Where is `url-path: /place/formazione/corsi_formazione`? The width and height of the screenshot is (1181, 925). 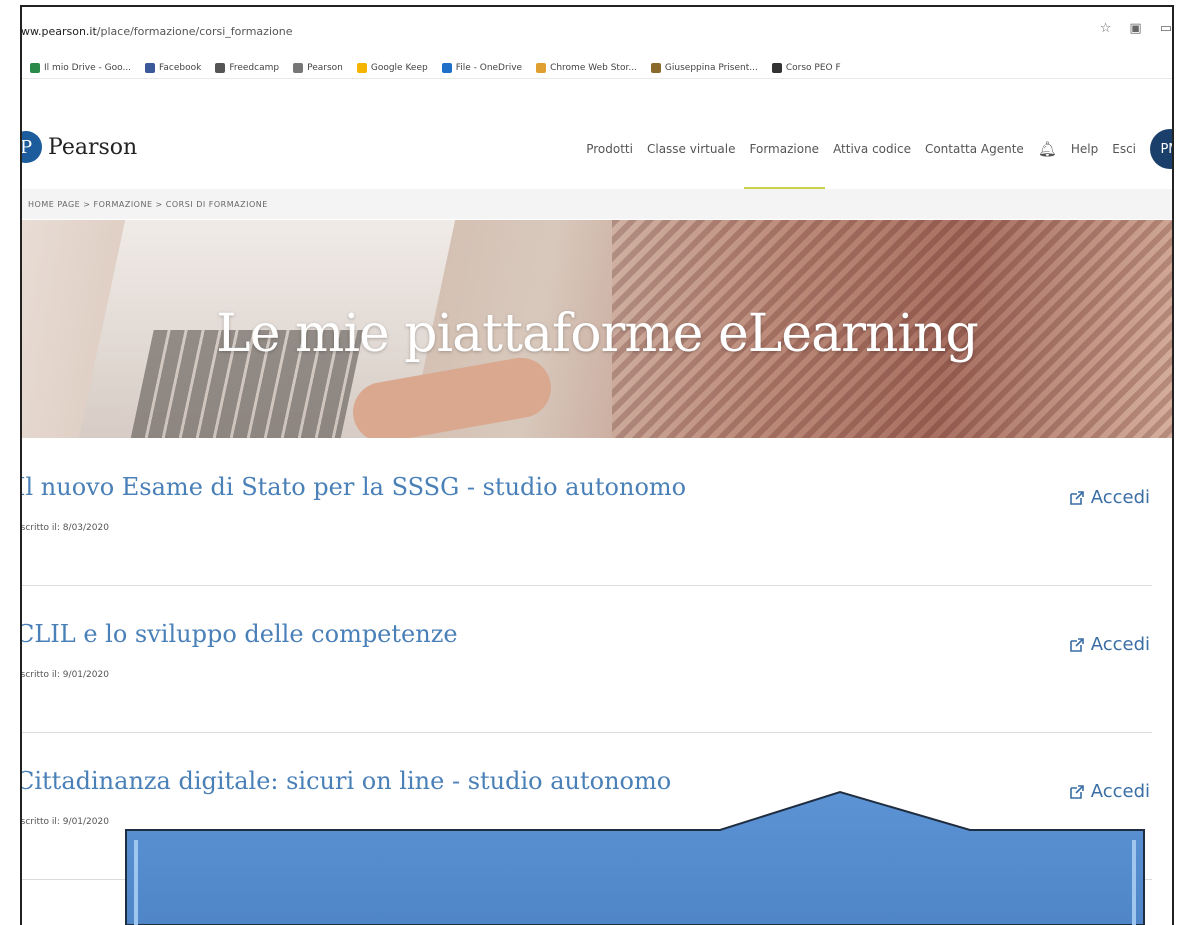 url-path: /place/formazione/corsi_formazione is located at coordinates (194, 31).